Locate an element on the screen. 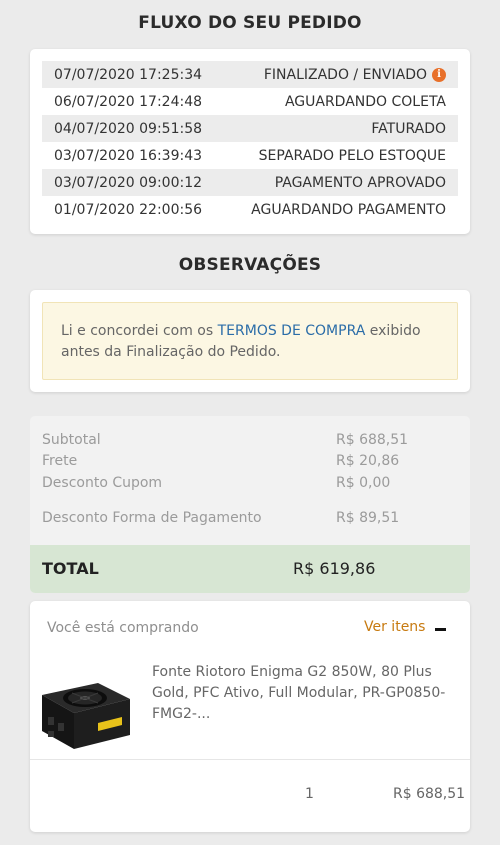  frete-label: Frete is located at coordinates (60, 461).